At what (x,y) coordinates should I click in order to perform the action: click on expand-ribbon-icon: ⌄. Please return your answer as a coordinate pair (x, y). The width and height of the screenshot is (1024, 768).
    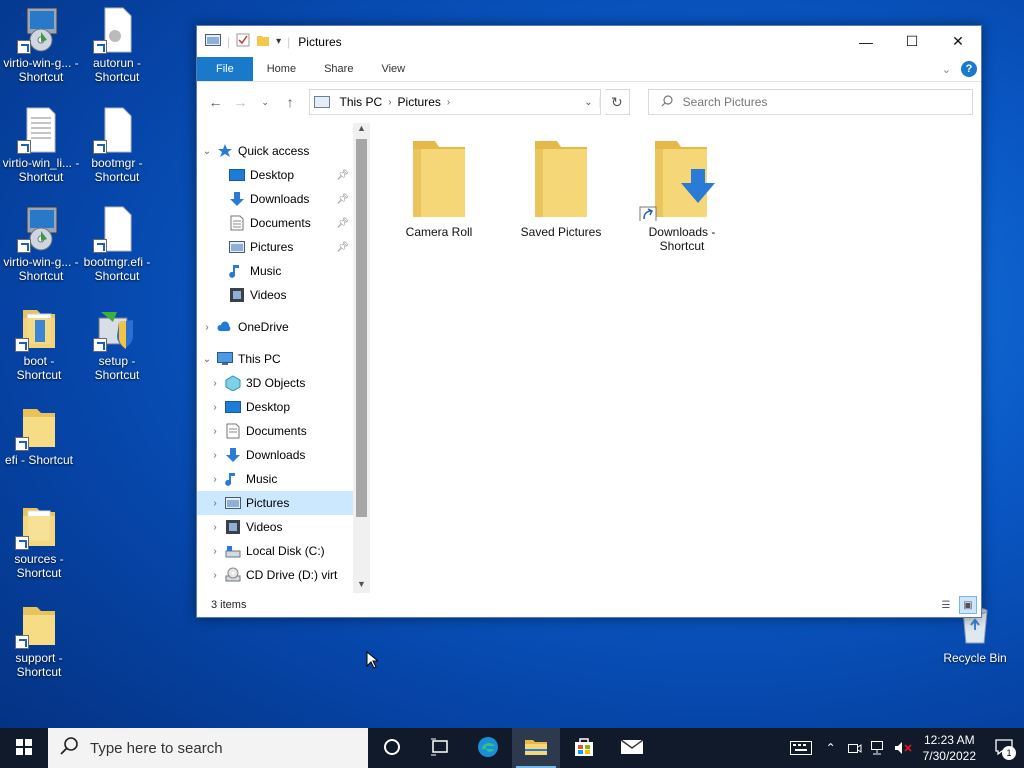
    Looking at the image, I should click on (946, 69).